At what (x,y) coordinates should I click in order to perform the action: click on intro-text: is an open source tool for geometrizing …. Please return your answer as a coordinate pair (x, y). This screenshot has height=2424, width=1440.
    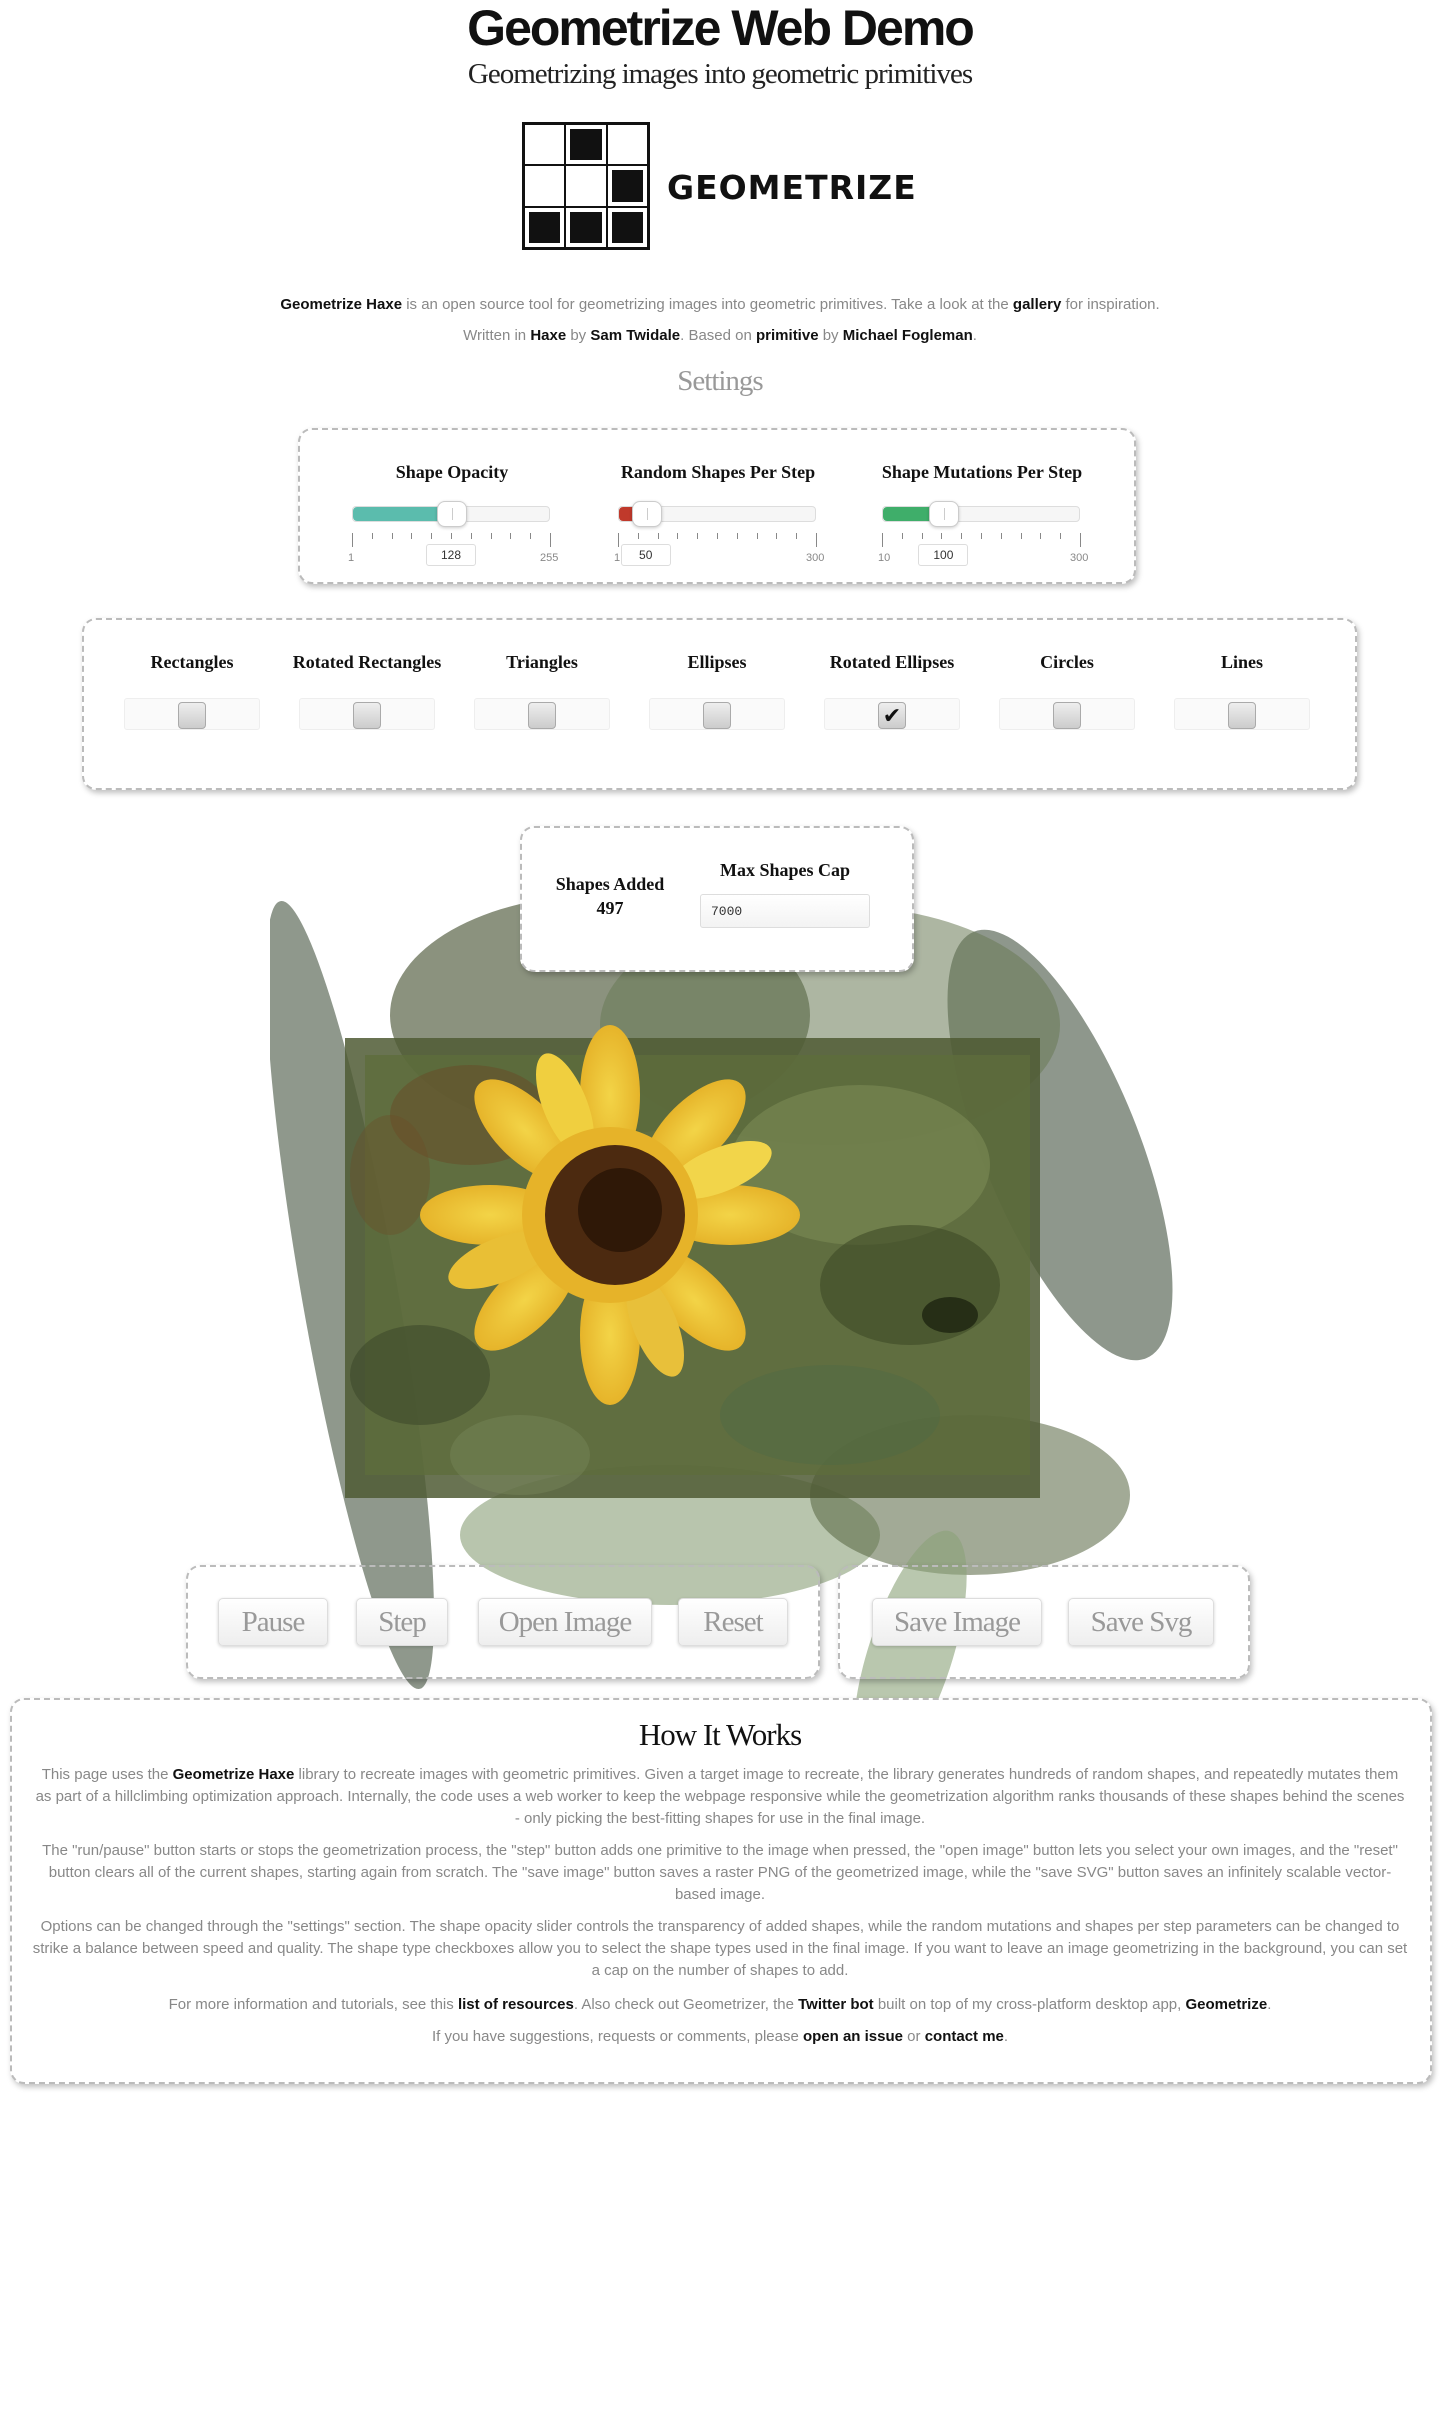
    Looking at the image, I should click on (707, 304).